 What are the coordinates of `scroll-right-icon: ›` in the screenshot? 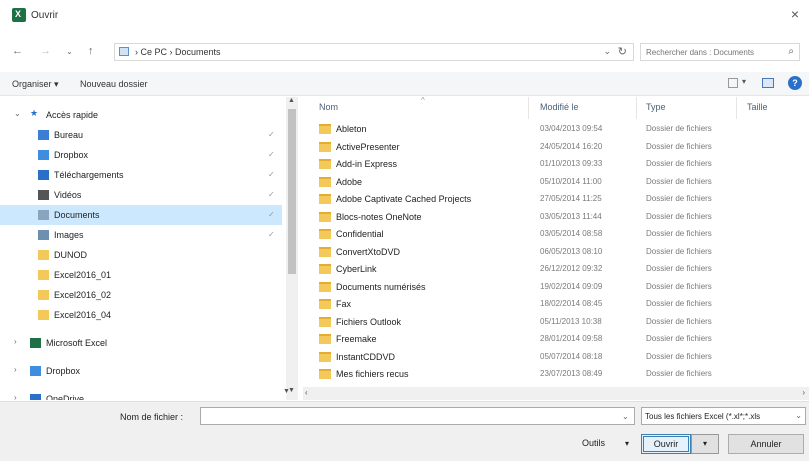 It's located at (803, 392).